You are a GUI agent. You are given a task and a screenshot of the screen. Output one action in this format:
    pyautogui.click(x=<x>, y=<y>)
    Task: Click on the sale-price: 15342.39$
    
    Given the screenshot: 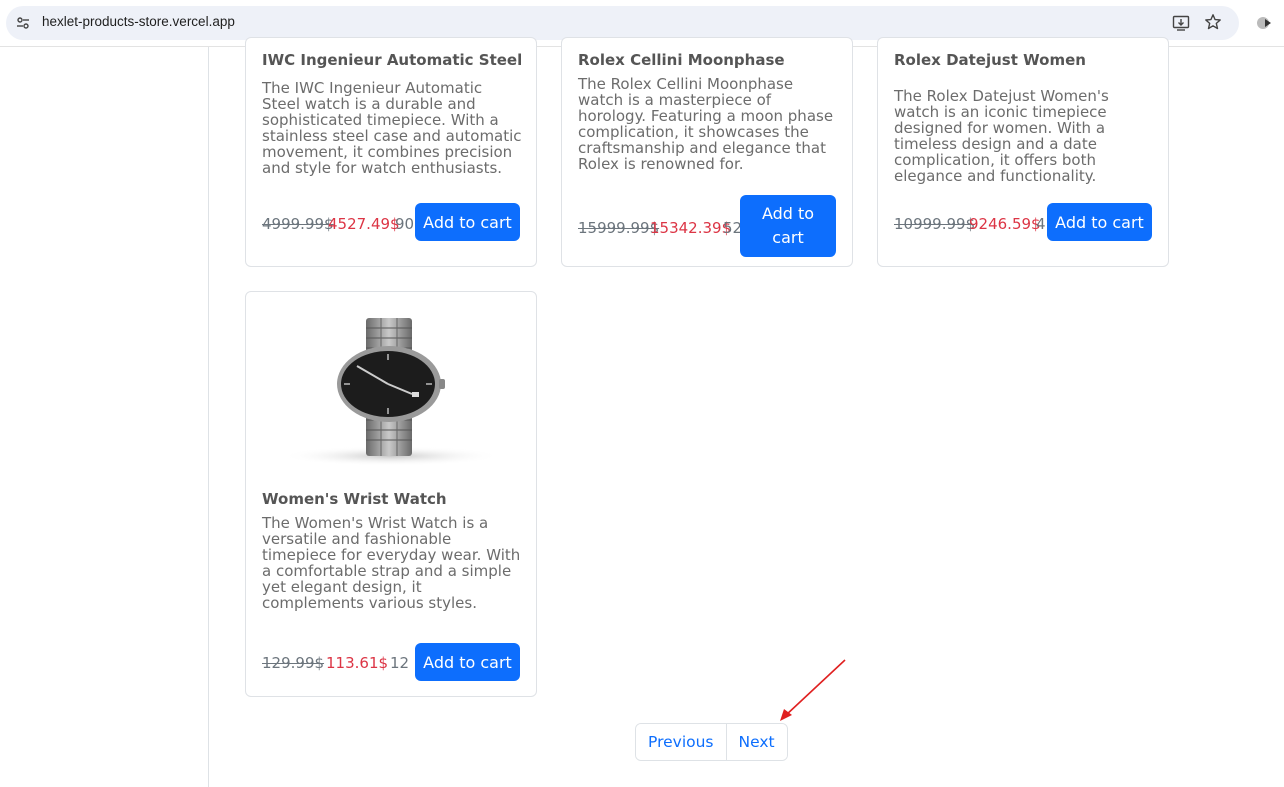 What is the action you would take?
    pyautogui.click(x=691, y=228)
    